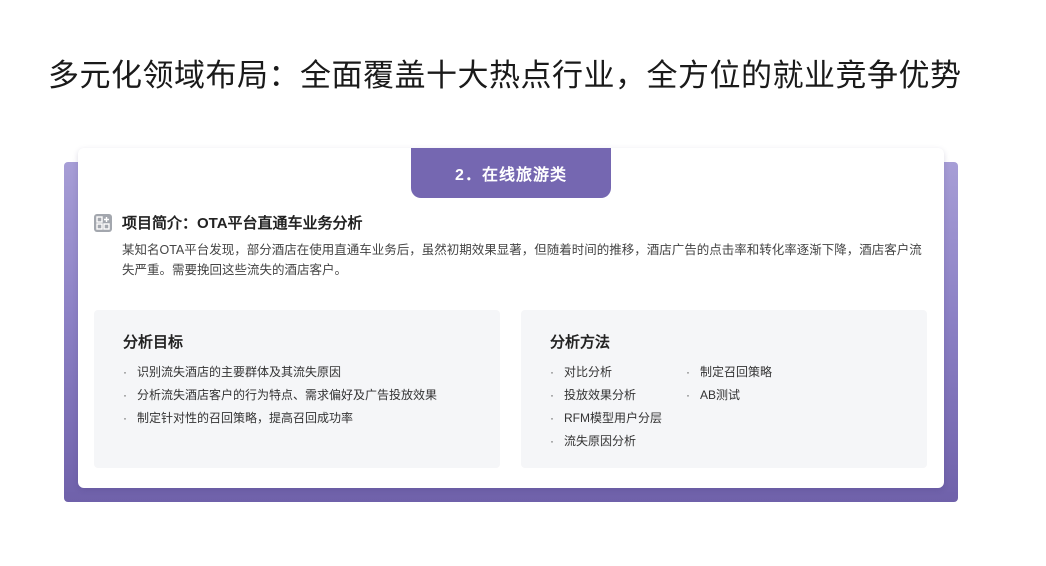  What do you see at coordinates (581, 372) in the screenshot?
I see `list-item: · 对比分析` at bounding box center [581, 372].